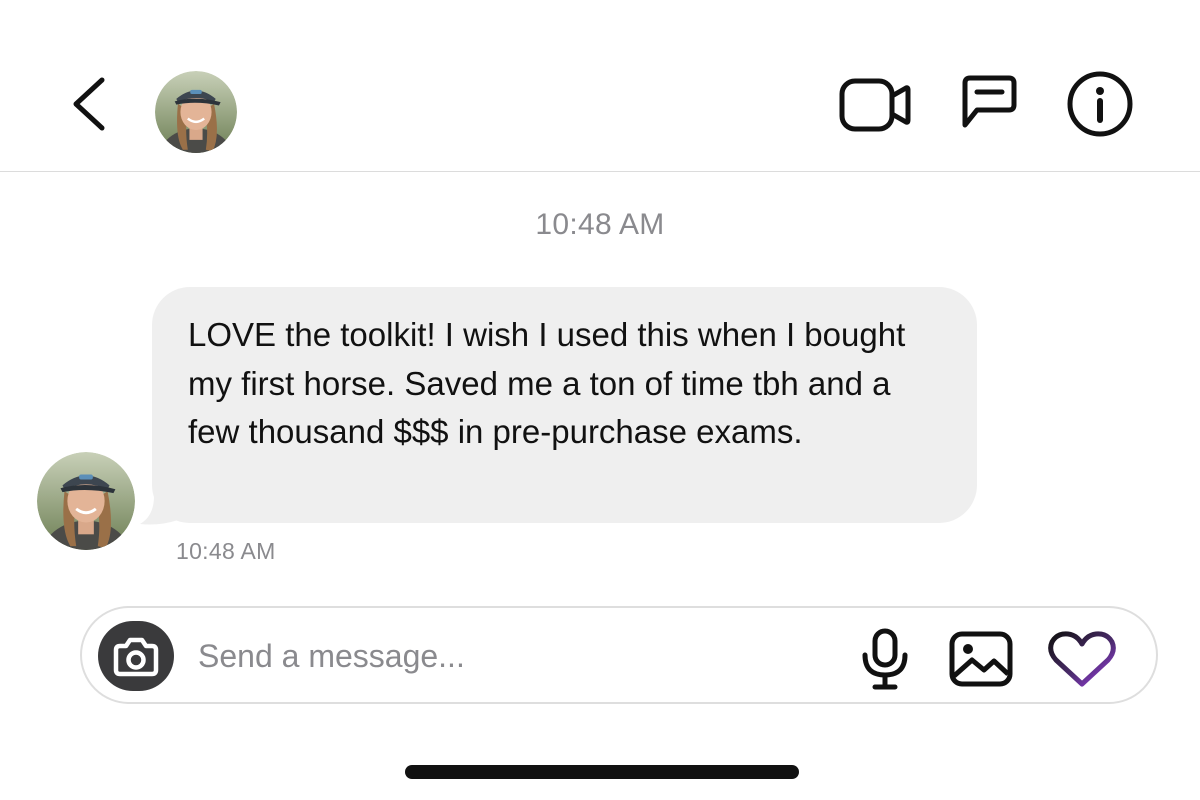 This screenshot has width=1200, height=800. What do you see at coordinates (600, 224) in the screenshot?
I see `conversation-timestamp: 10:48 AM` at bounding box center [600, 224].